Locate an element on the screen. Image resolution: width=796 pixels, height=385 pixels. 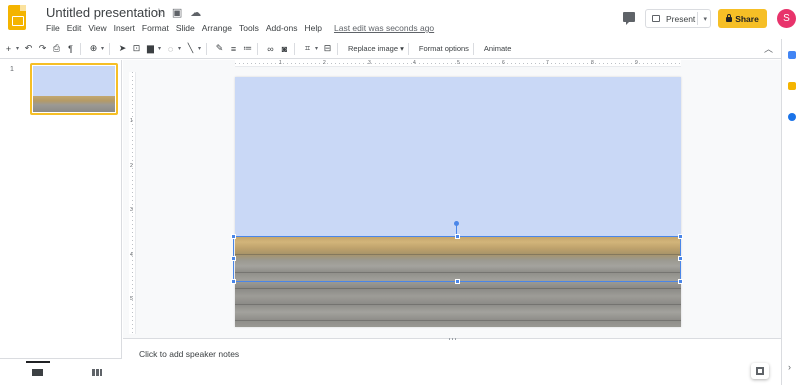
link-icon: ∞ is located at coordinates (270, 49).